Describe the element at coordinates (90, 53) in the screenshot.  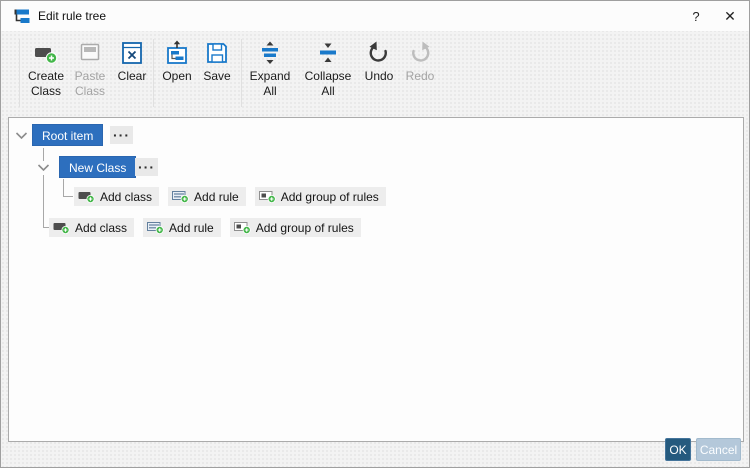
I see `paste-class-icon` at that location.